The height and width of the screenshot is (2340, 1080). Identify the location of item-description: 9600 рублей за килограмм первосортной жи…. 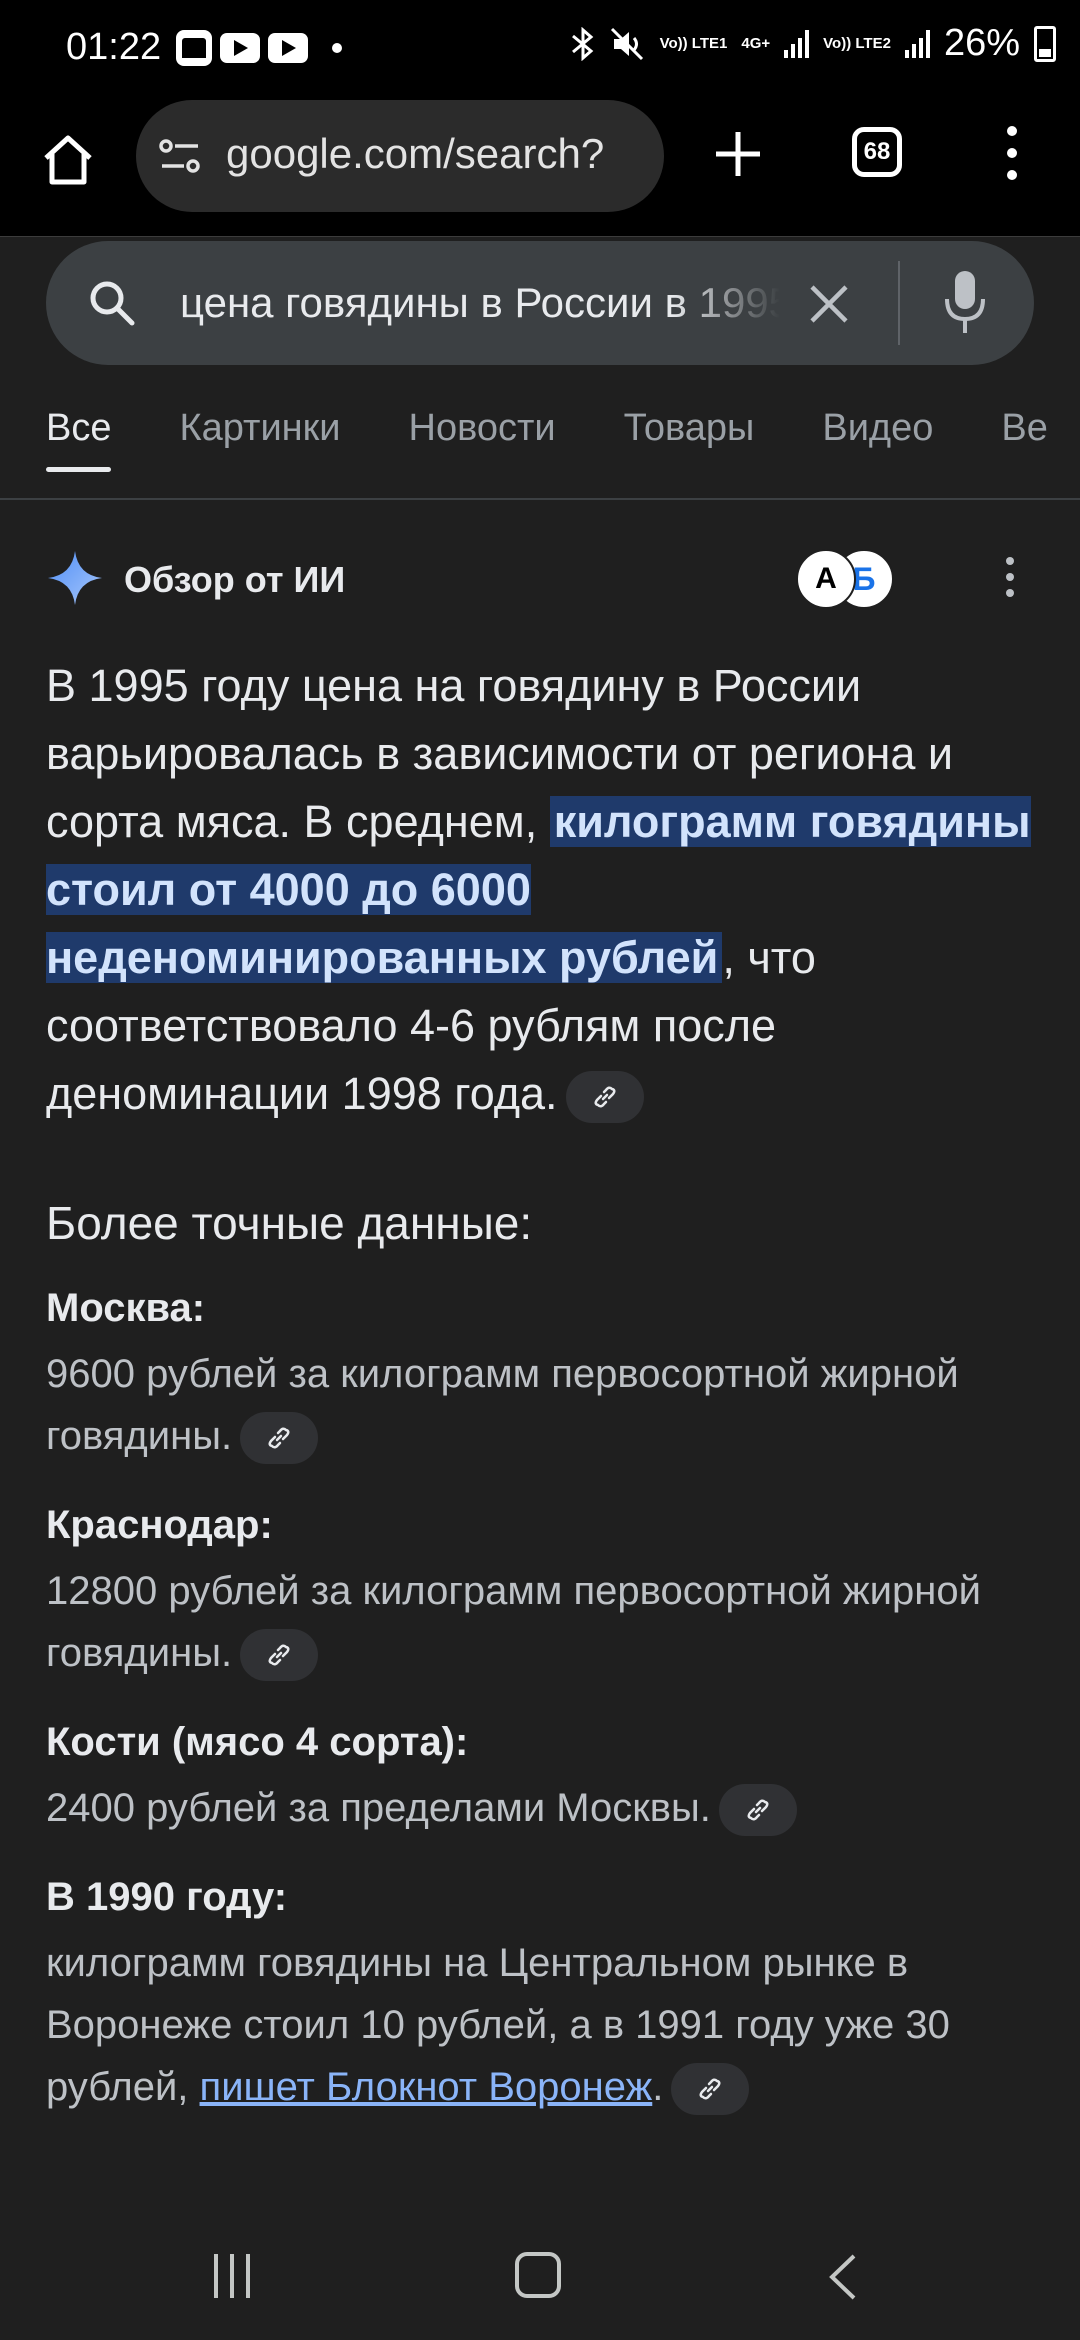
(502, 1405).